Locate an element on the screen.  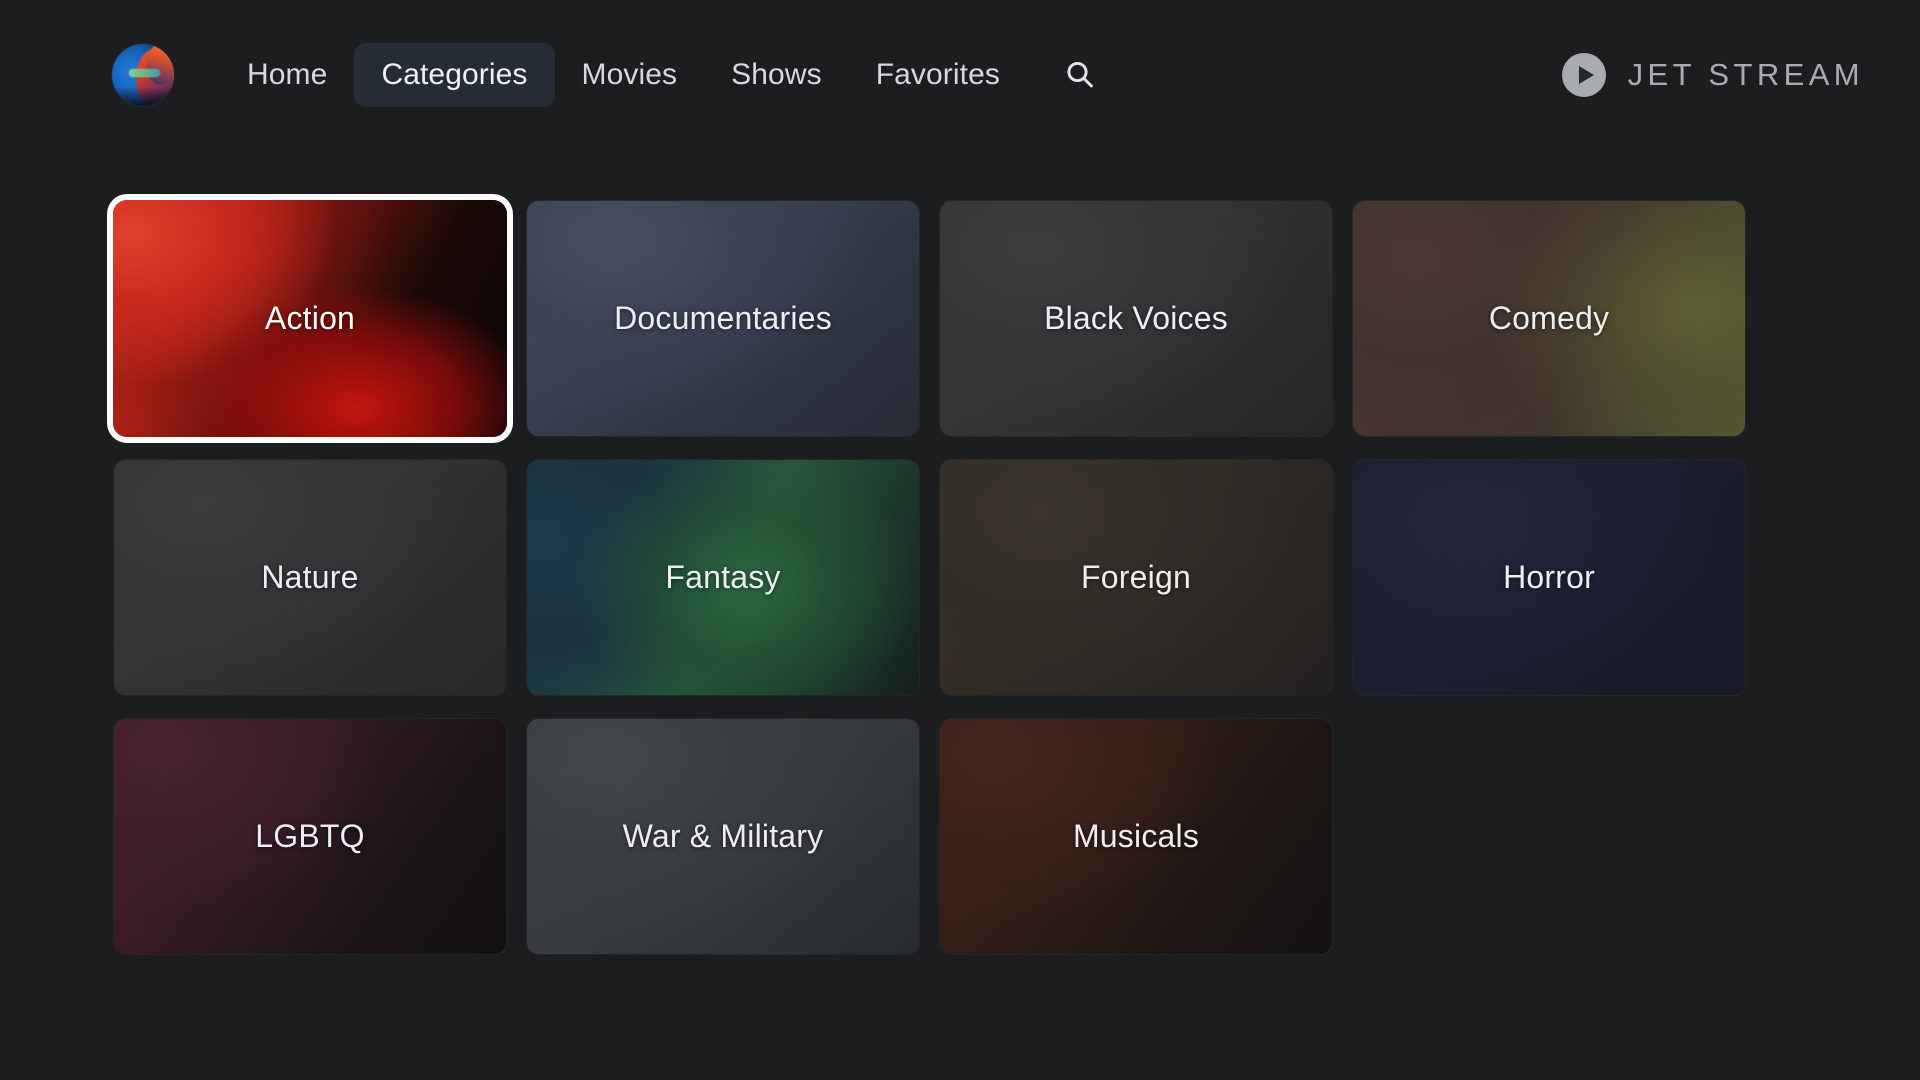
category-card-war-military: War & Military is located at coordinates (723, 836).